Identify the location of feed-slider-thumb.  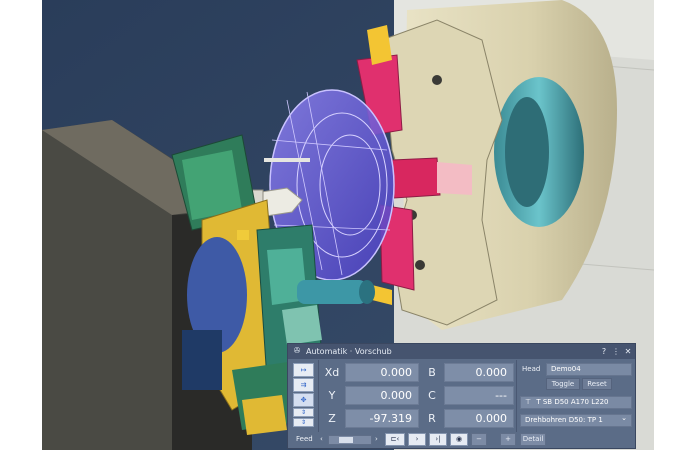
(346, 440).